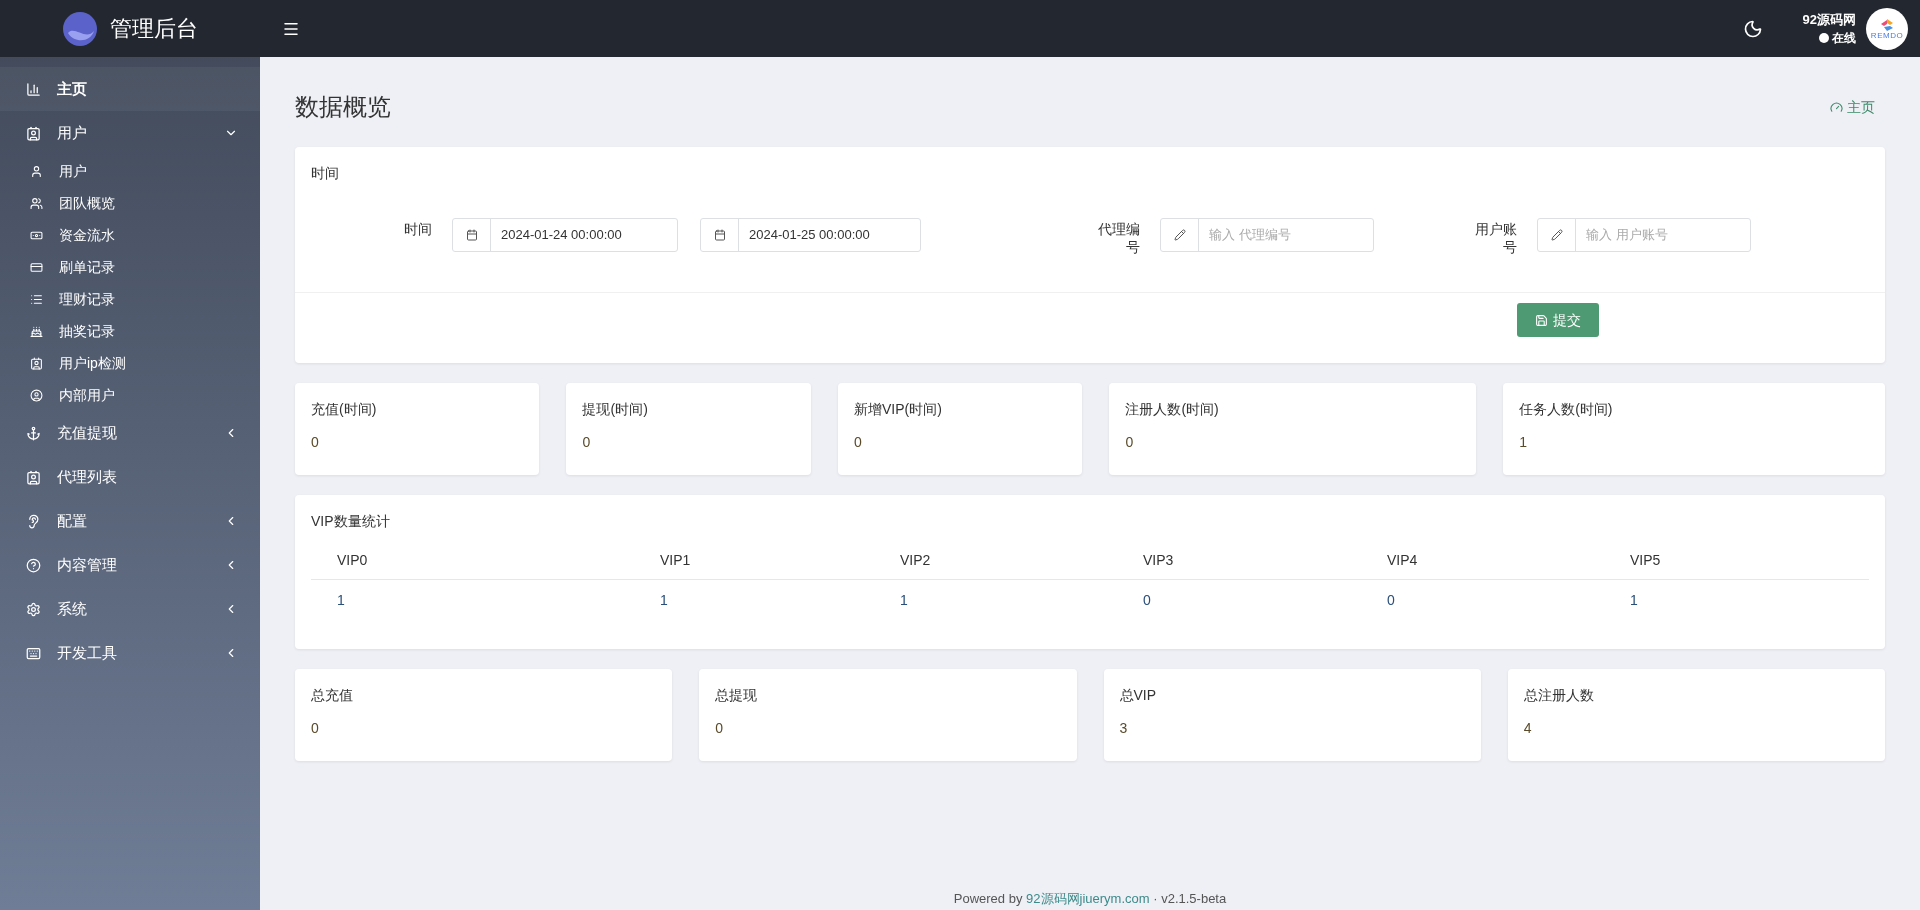 Image resolution: width=1920 pixels, height=910 pixels. I want to click on field-label: 用户账号, so click(1495, 238).